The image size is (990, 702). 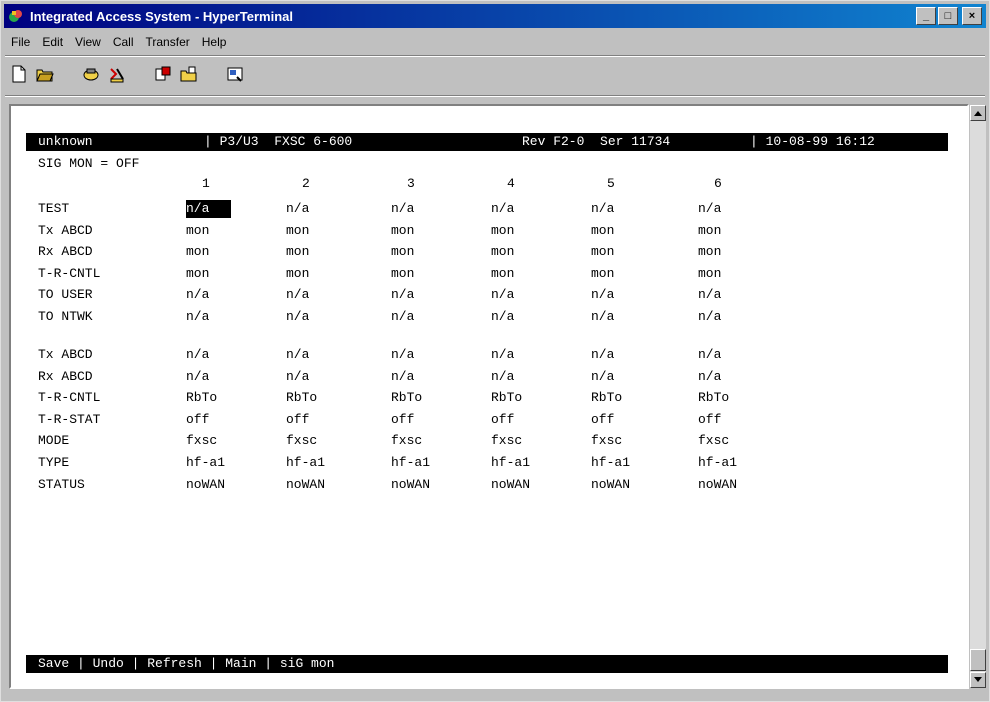 I want to click on toolbar-divider-bottom, so click(x=495, y=96).